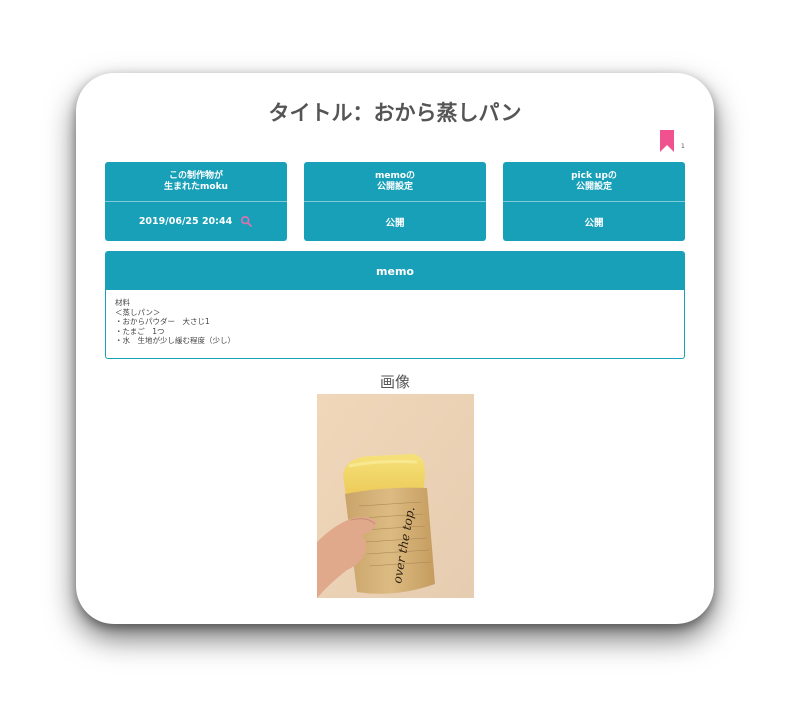 The height and width of the screenshot is (717, 810). Describe the element at coordinates (162, 321) in the screenshot. I see `memo-line: ・おからパウダー 大さじ1` at that location.